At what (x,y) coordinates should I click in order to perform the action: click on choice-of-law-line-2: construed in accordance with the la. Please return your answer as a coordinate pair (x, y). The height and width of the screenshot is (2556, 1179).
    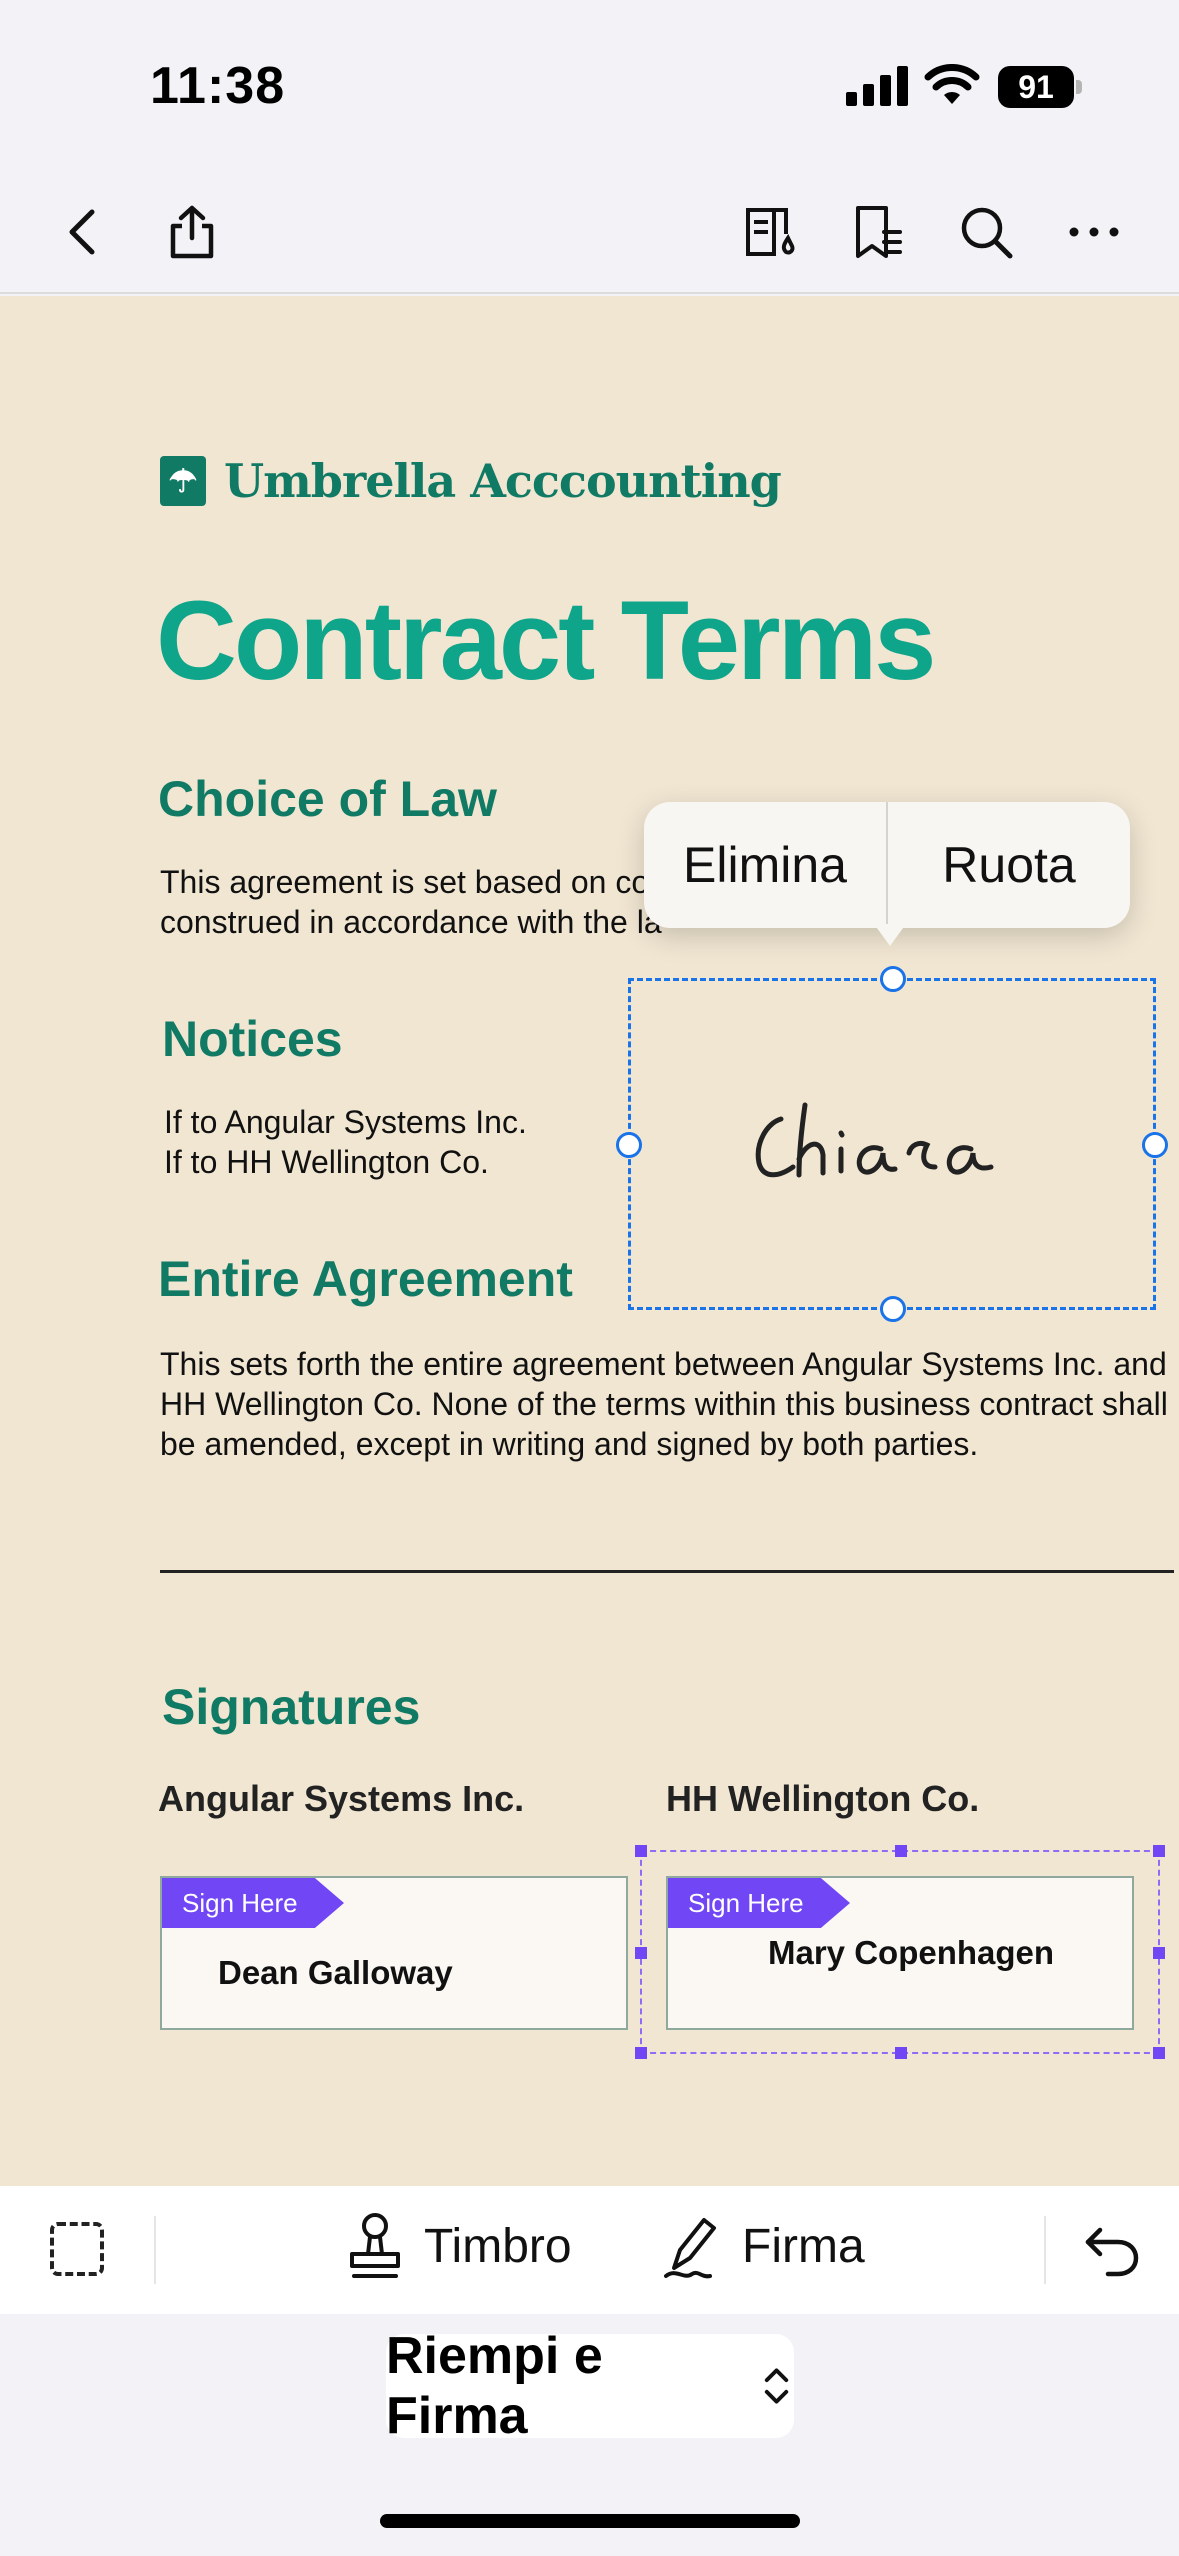
    Looking at the image, I should click on (411, 922).